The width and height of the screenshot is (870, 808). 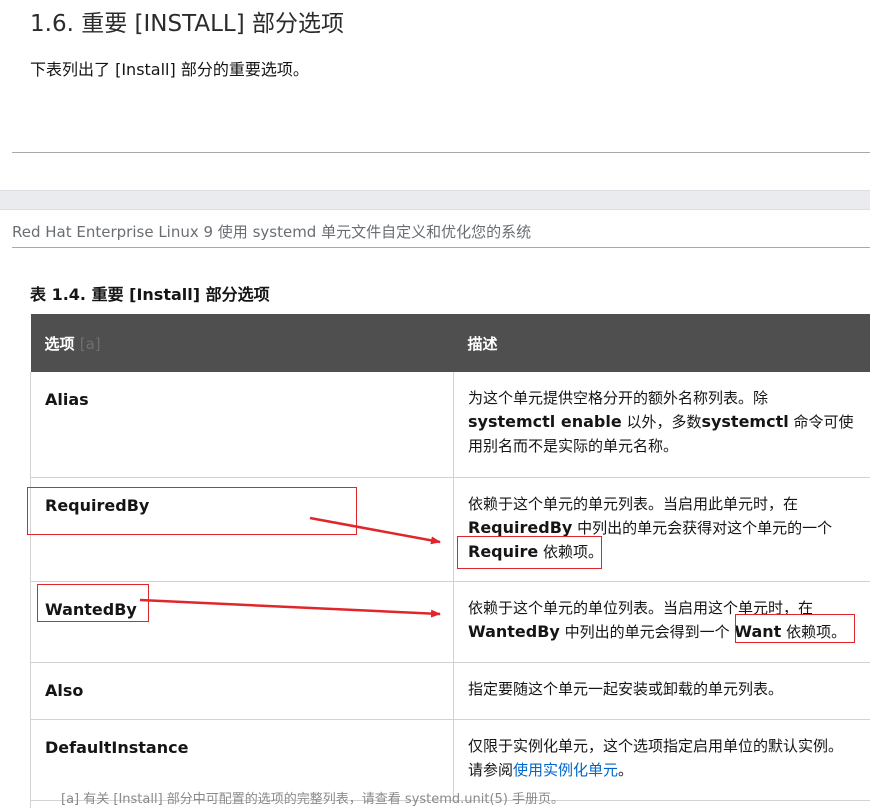 I want to click on divider-rule, so click(x=441, y=152).